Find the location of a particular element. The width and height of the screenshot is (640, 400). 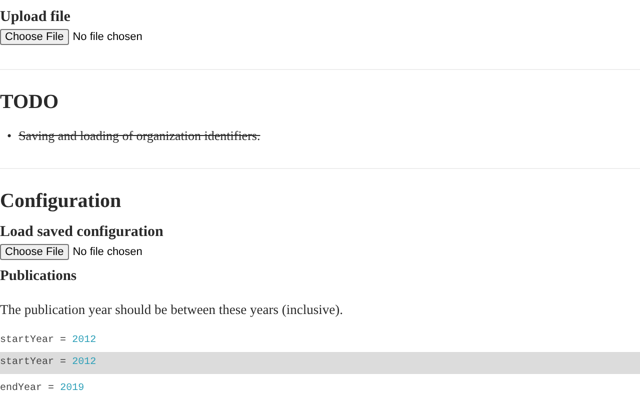

todo-item: Saving and loading of organization identifiers. is located at coordinates (140, 136).